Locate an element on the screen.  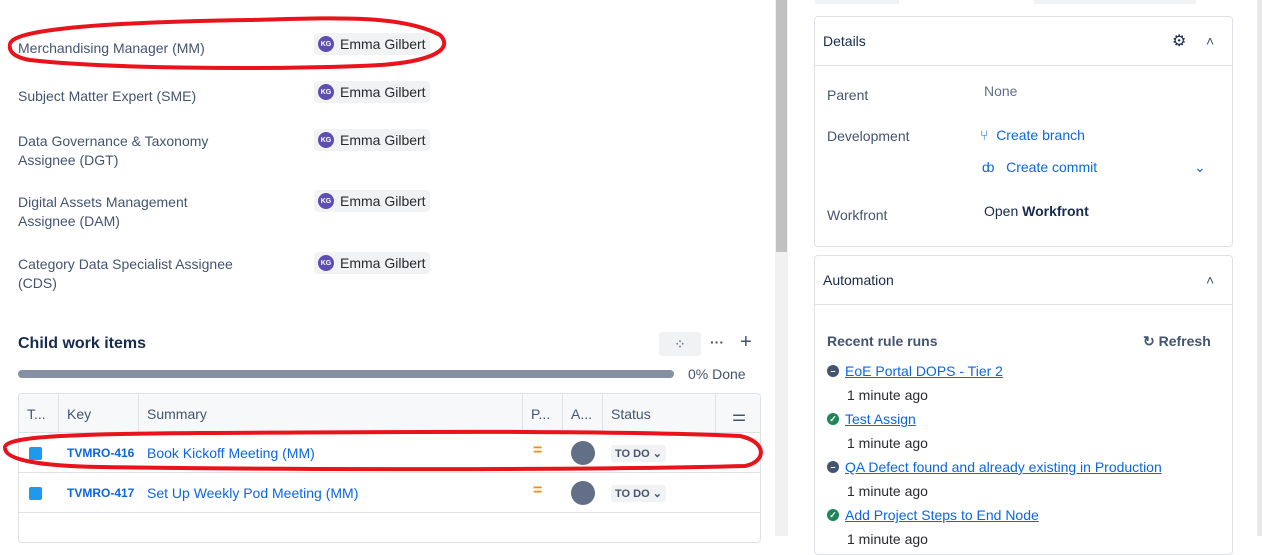
commit-icon: ȸ is located at coordinates (988, 167).